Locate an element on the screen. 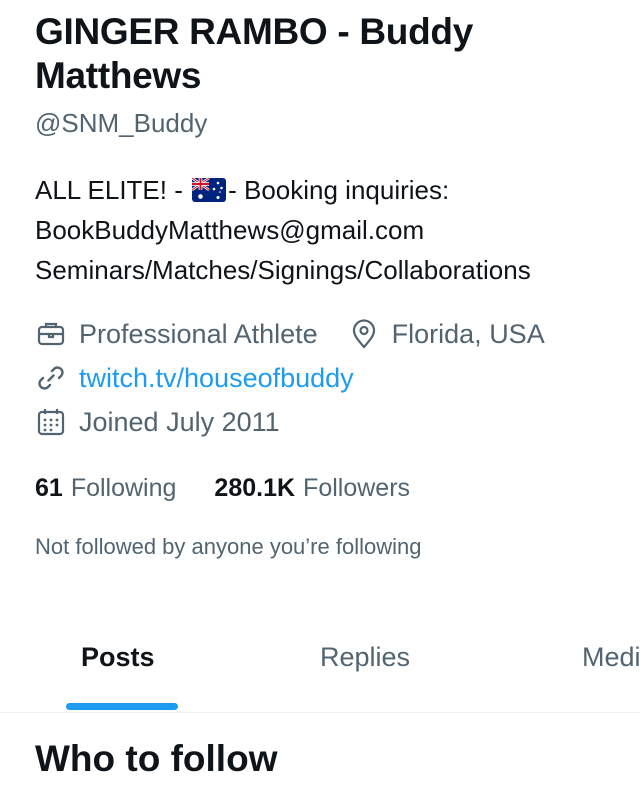 This screenshot has height=808, width=640. followers-stat: 280.1K Followers is located at coordinates (312, 488).